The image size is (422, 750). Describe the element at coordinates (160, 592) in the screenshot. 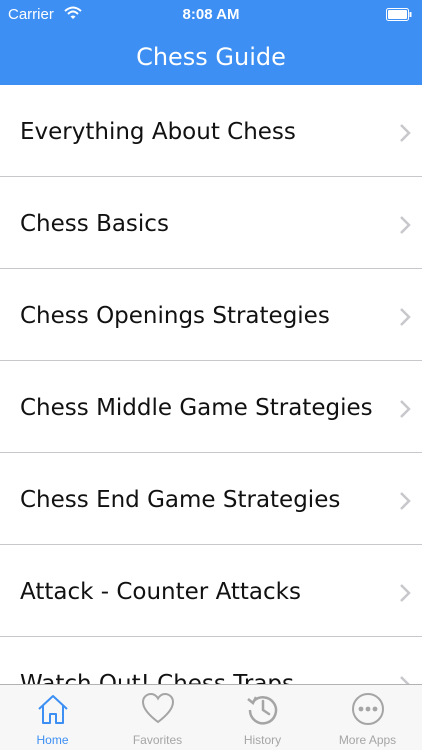

I see `list-item-label: Attack - Counter Attacks` at that location.